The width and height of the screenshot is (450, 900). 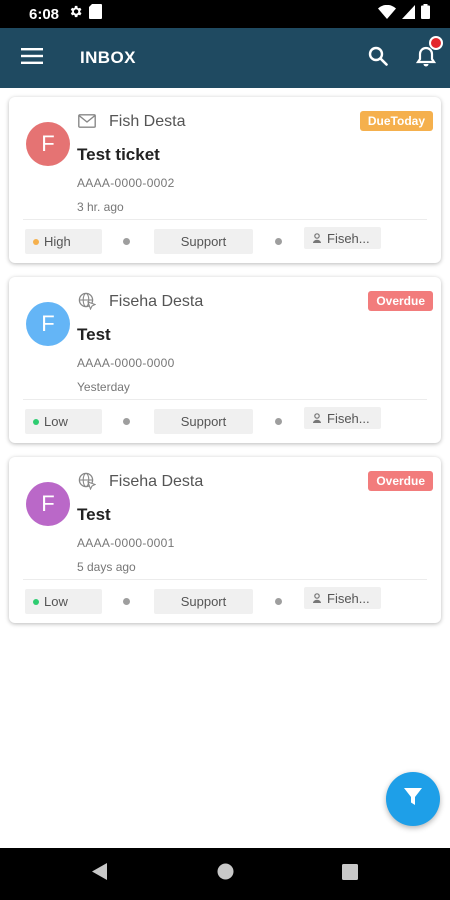 What do you see at coordinates (126, 183) in the screenshot?
I see `ticket-id: AAAA-0000-0002` at bounding box center [126, 183].